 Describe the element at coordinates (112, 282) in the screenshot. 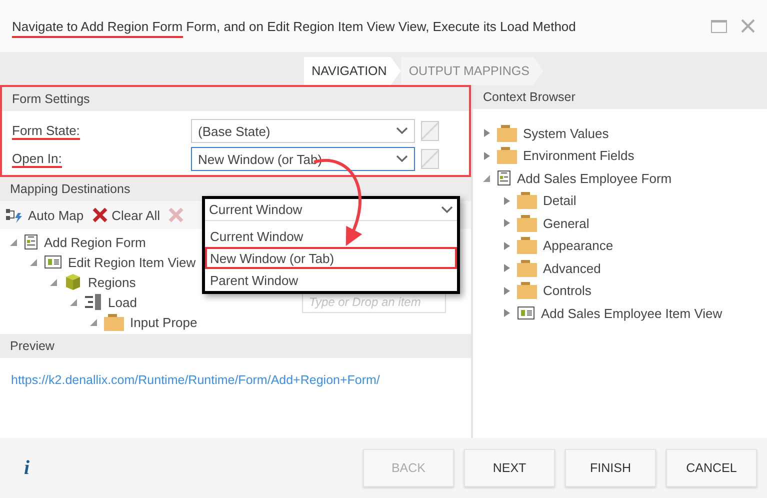

I see `tree-item-label: Regions` at that location.